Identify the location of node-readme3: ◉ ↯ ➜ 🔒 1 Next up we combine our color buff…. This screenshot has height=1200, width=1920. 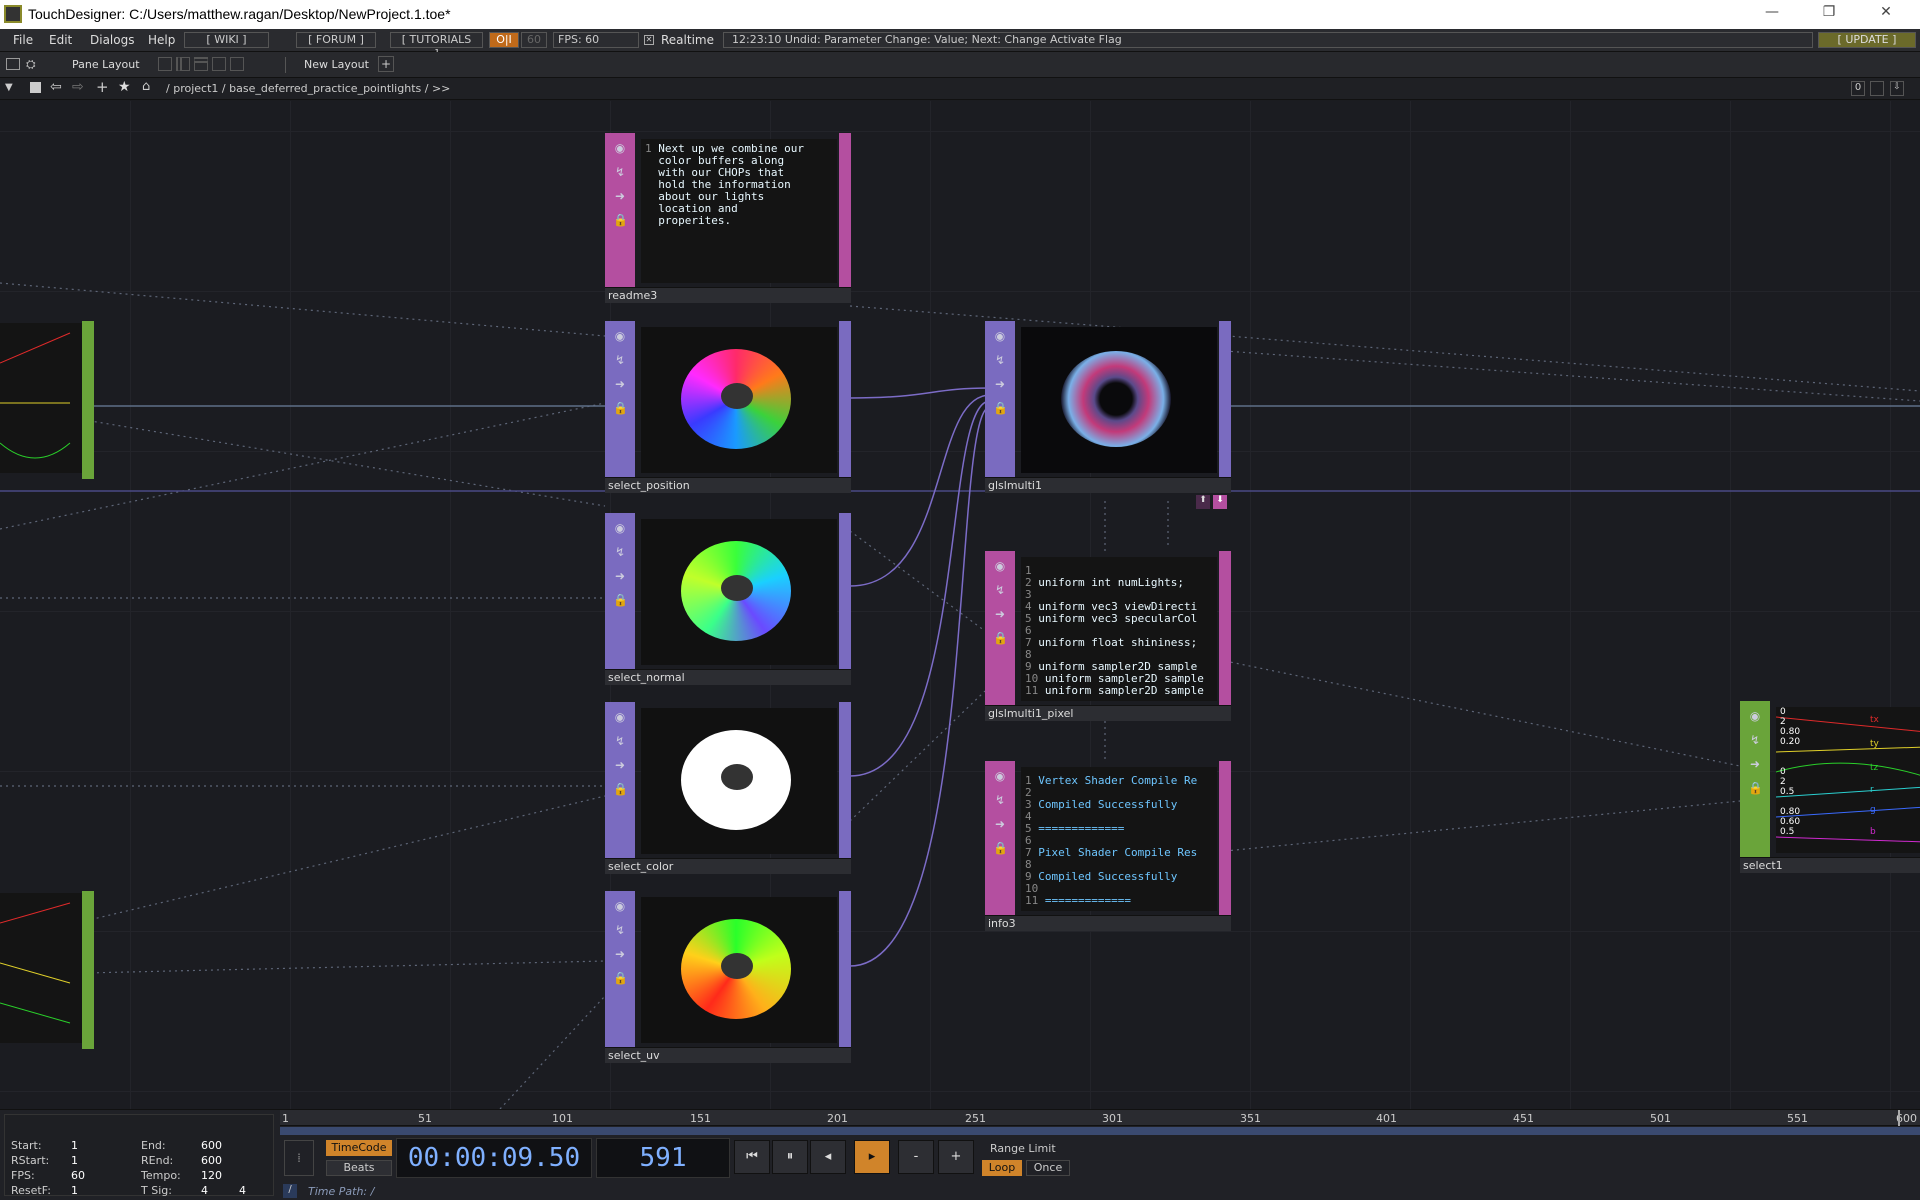
(728, 218).